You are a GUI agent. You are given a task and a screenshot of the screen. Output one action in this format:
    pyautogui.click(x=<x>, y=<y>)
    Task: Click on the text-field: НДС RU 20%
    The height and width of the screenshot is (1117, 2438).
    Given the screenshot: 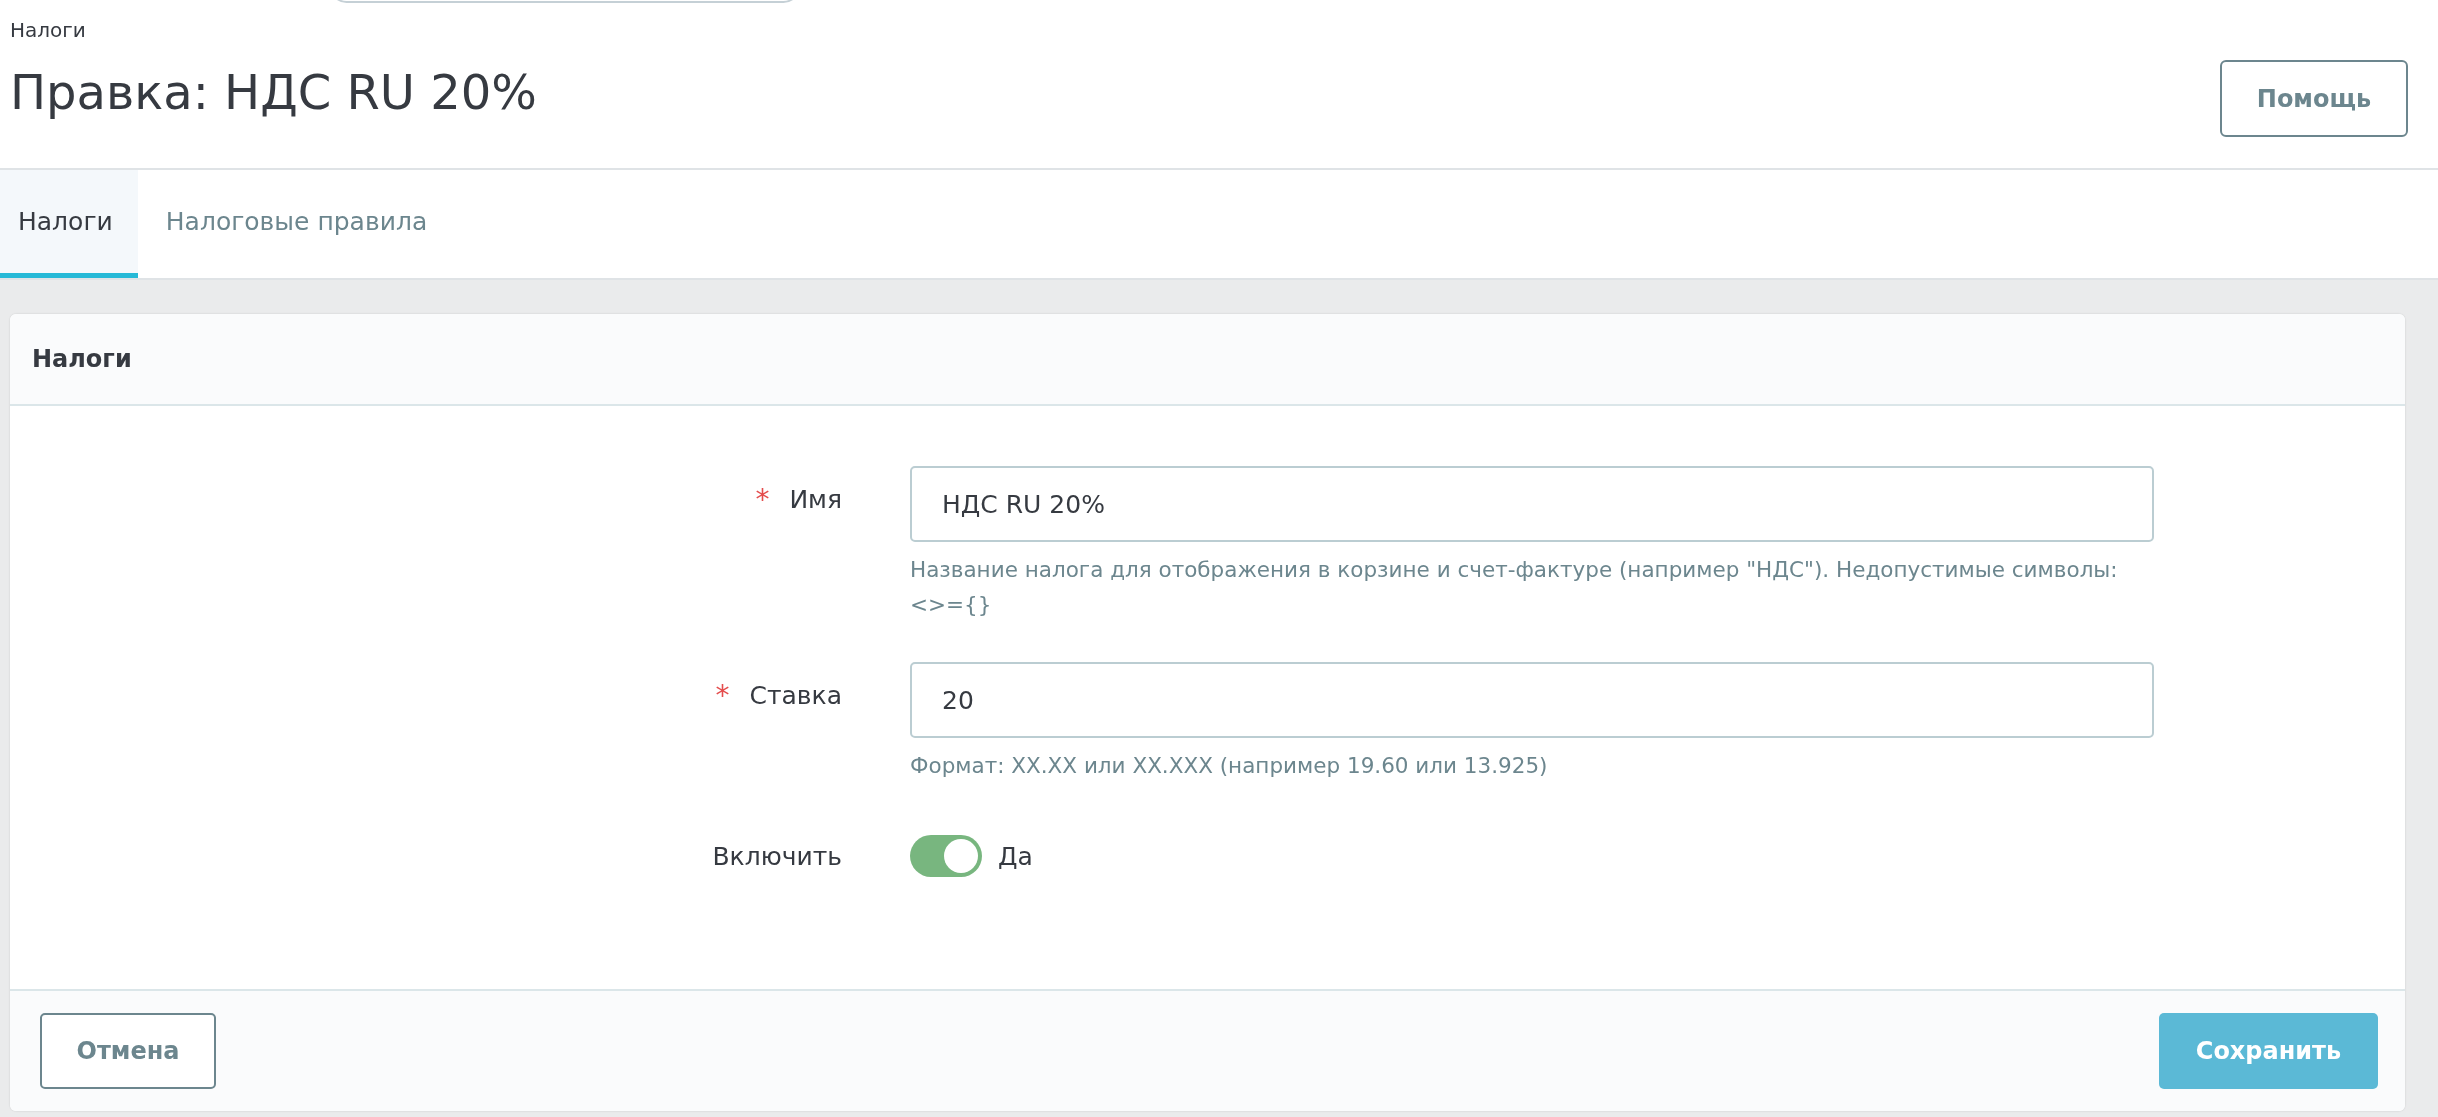 What is the action you would take?
    pyautogui.click(x=1532, y=504)
    